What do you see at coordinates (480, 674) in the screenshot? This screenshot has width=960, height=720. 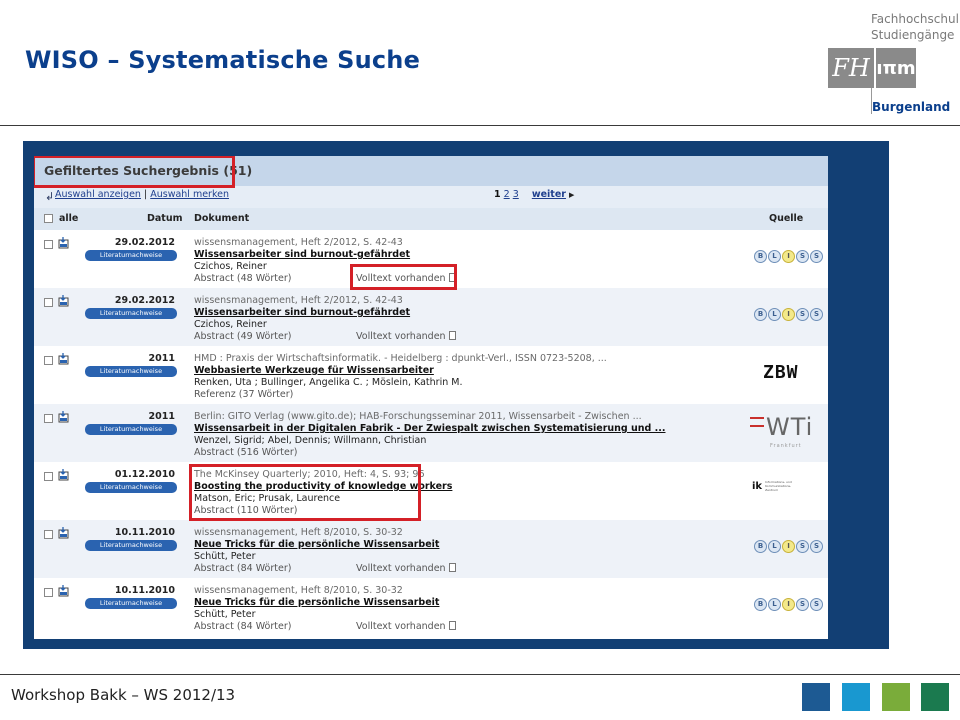 I see `footer-divider` at bounding box center [480, 674].